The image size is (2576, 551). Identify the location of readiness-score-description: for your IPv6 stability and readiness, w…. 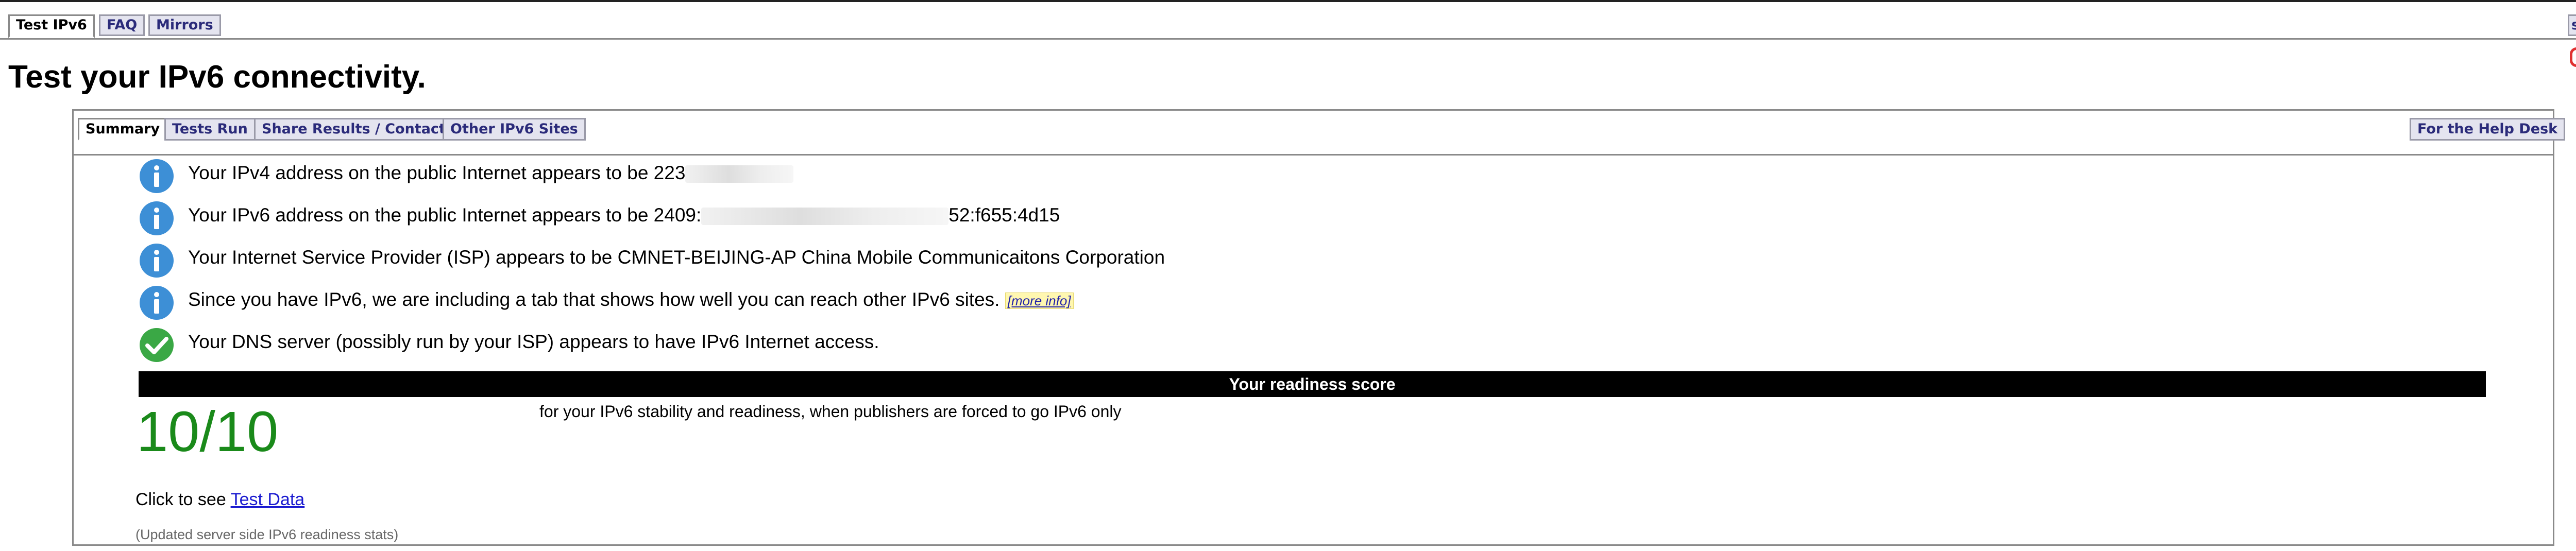
(830, 411).